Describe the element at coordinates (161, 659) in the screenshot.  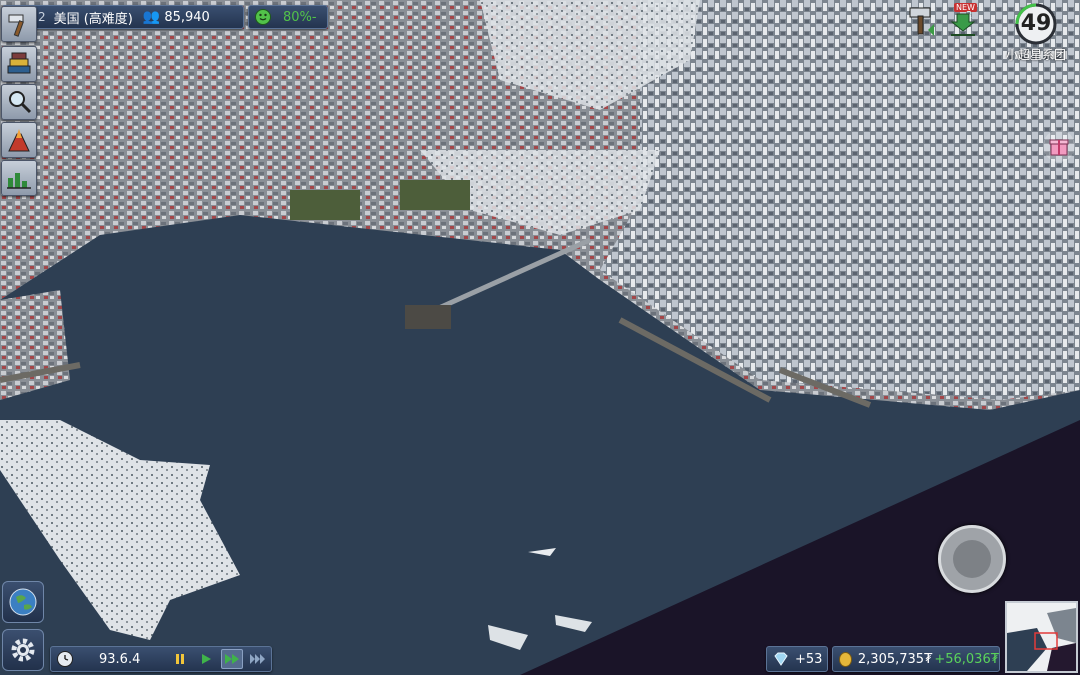
I see `time-control-bar: 93.6.4` at that location.